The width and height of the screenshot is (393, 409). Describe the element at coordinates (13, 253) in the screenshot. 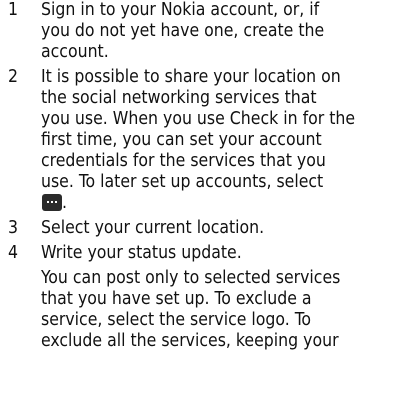

I see `step-number: 4` at that location.